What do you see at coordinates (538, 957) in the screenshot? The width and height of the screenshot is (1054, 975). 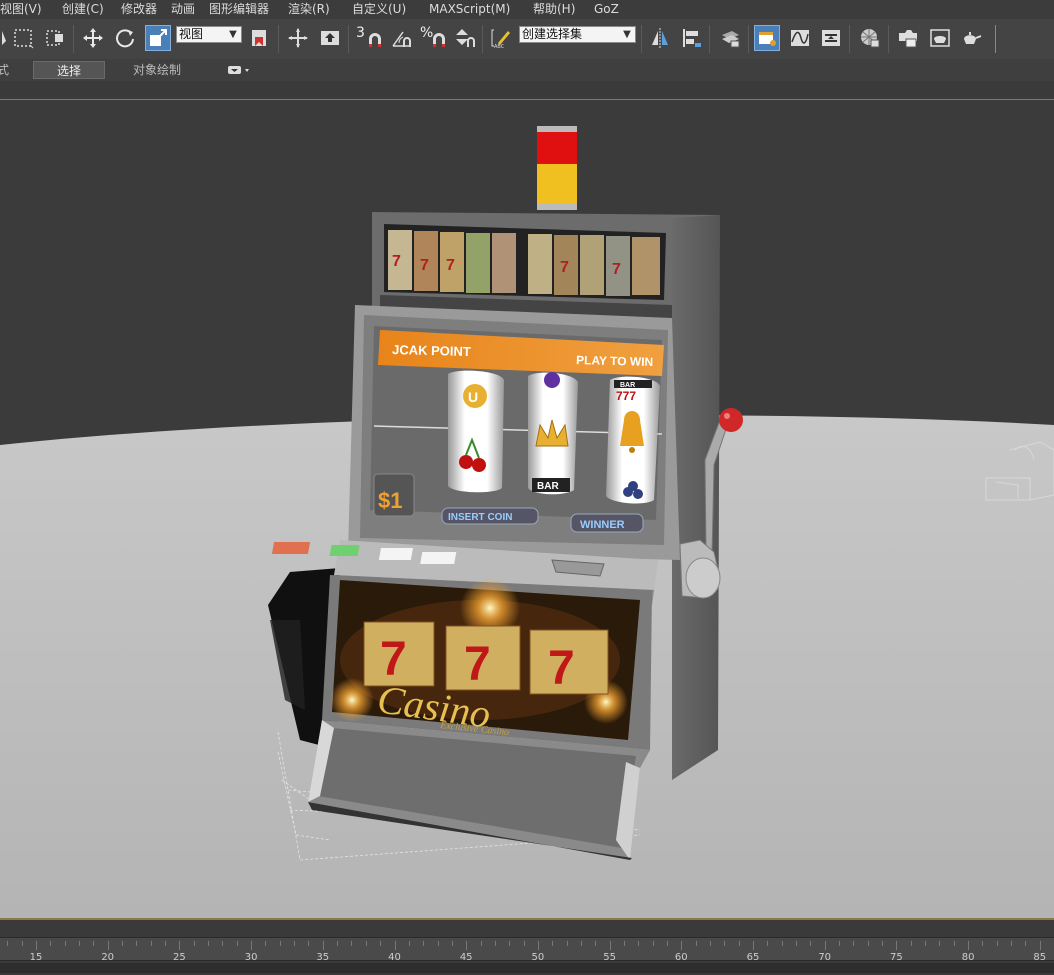 I see `timeline-frame-label: 50` at bounding box center [538, 957].